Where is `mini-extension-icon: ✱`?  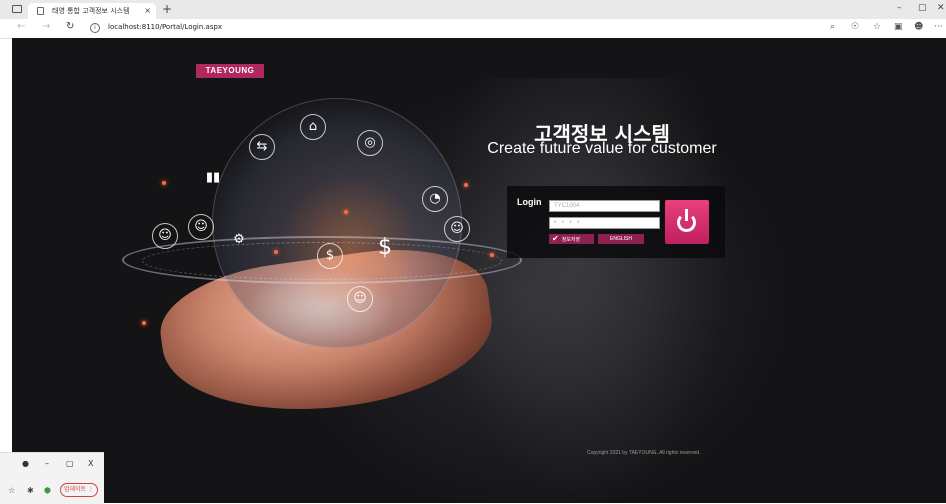
mini-extension-icon: ✱ is located at coordinates (30, 490).